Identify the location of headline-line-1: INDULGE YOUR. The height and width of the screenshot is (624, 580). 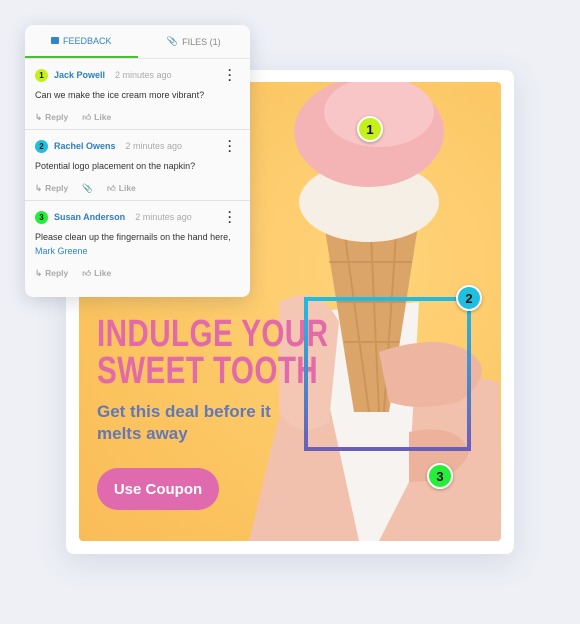
(213, 334).